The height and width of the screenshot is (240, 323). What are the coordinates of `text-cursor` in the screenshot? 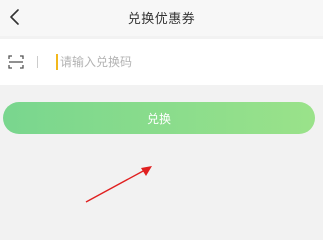 It's located at (57, 62).